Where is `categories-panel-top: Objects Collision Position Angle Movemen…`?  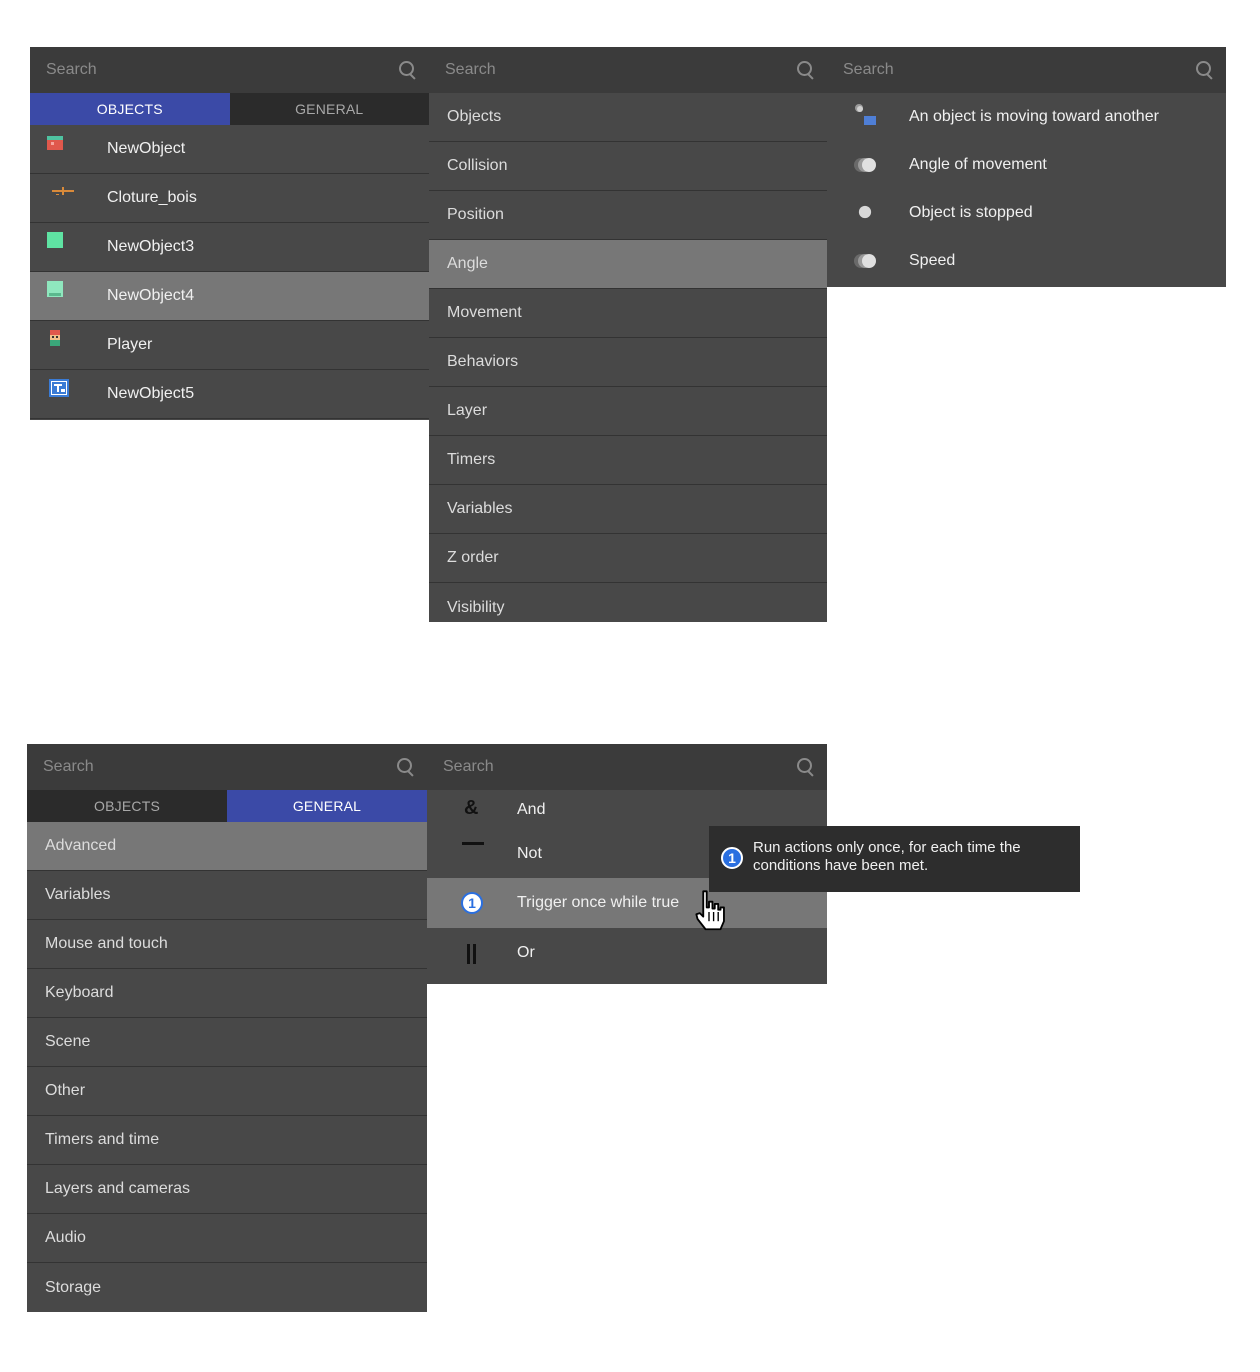
categories-panel-top: Objects Collision Position Angle Movemen… is located at coordinates (628, 334).